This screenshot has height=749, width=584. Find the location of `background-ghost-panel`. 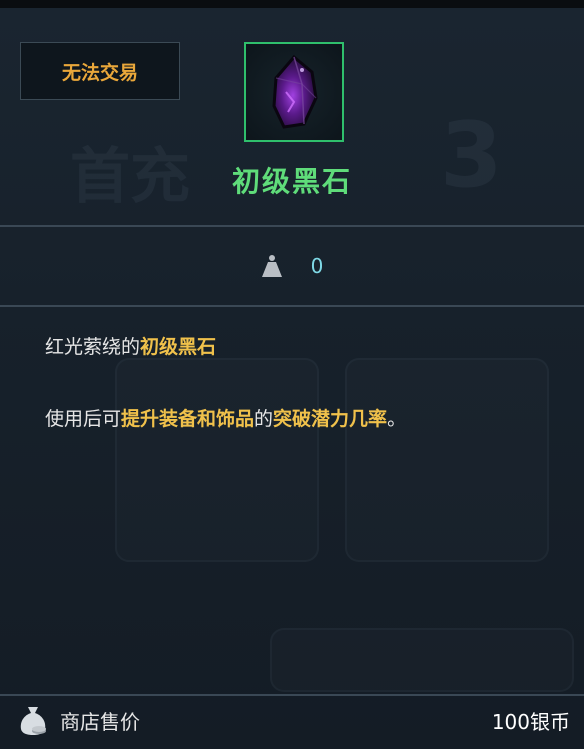

background-ghost-panel is located at coordinates (422, 660).